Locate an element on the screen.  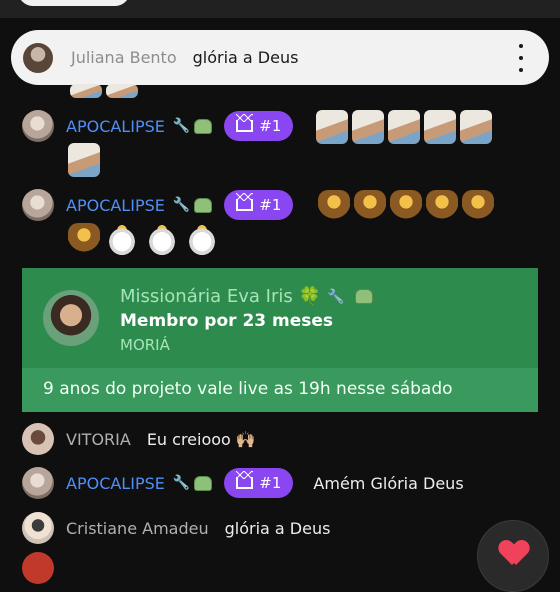
member-name: Missionária Eva Iris is located at coordinates (206, 296).